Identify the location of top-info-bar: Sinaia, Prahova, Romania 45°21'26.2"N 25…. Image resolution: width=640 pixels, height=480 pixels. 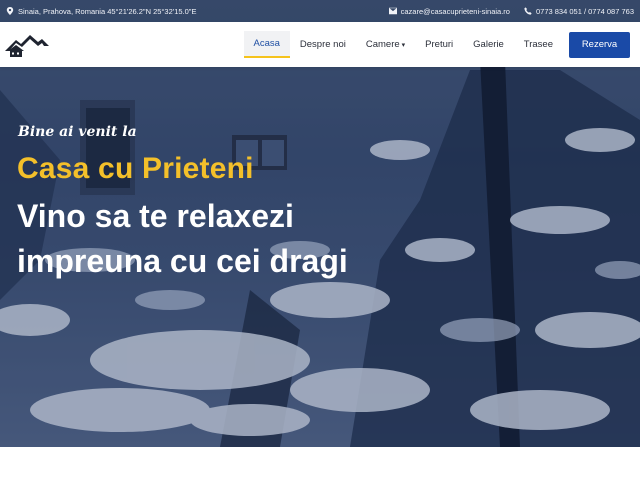
(320, 11).